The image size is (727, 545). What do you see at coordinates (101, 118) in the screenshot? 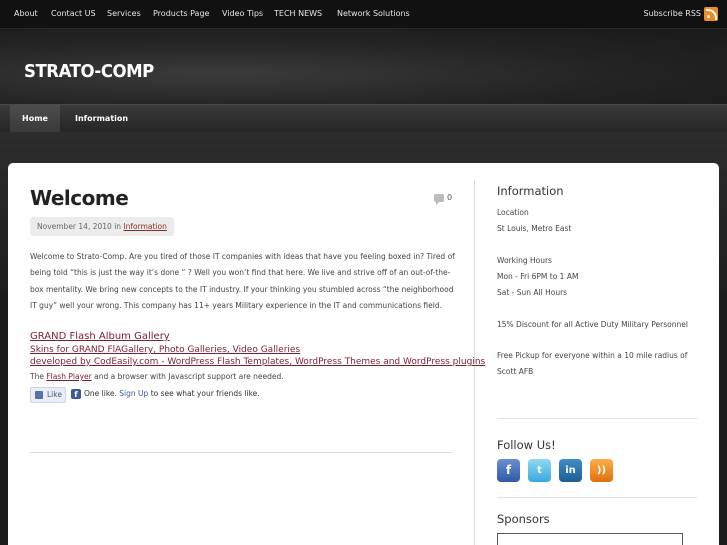
I see `nav-information: Information` at bounding box center [101, 118].